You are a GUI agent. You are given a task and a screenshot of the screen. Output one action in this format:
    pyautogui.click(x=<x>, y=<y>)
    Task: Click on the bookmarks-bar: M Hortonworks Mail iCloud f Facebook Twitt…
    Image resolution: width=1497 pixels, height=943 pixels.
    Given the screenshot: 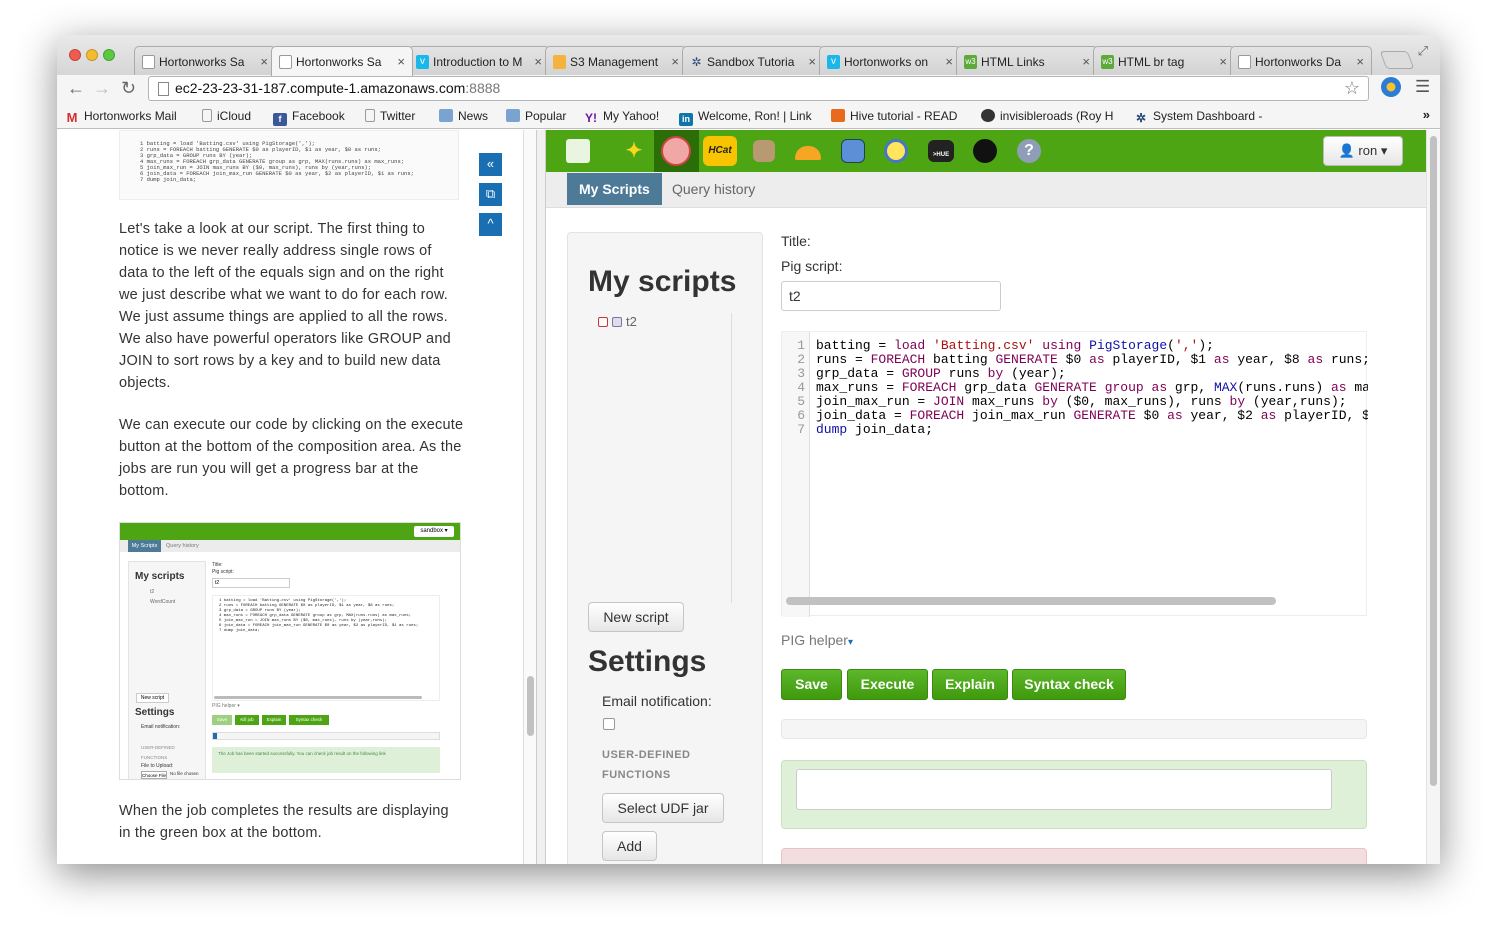 What is the action you would take?
    pyautogui.click(x=748, y=116)
    